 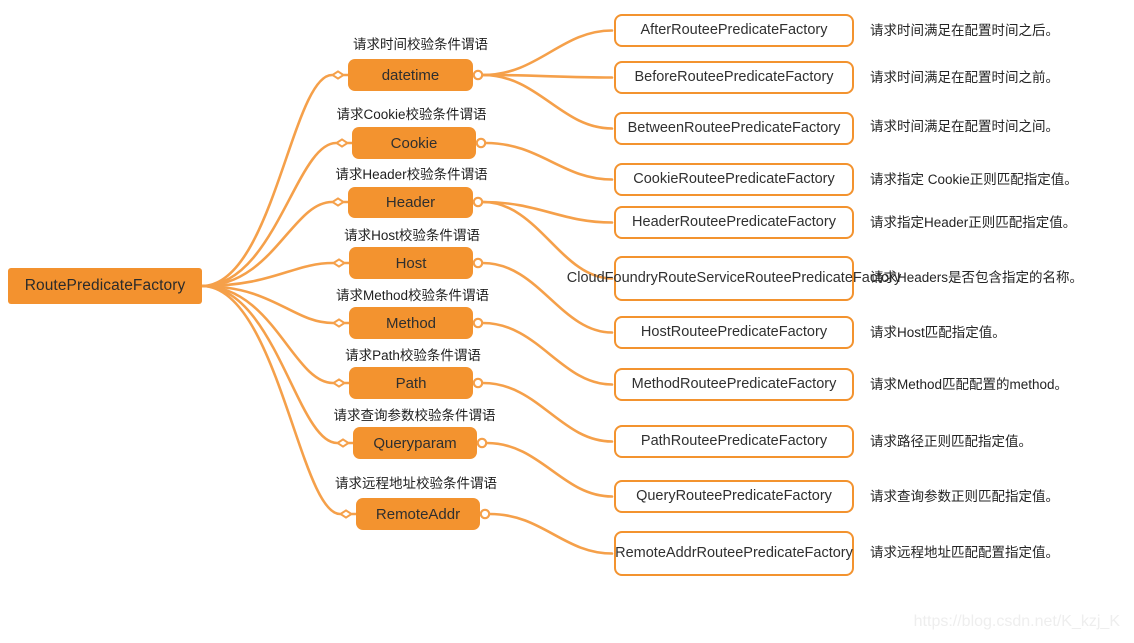 I want to click on leaf-node-label: CookieRouteePredicateFactory, so click(x=734, y=178).